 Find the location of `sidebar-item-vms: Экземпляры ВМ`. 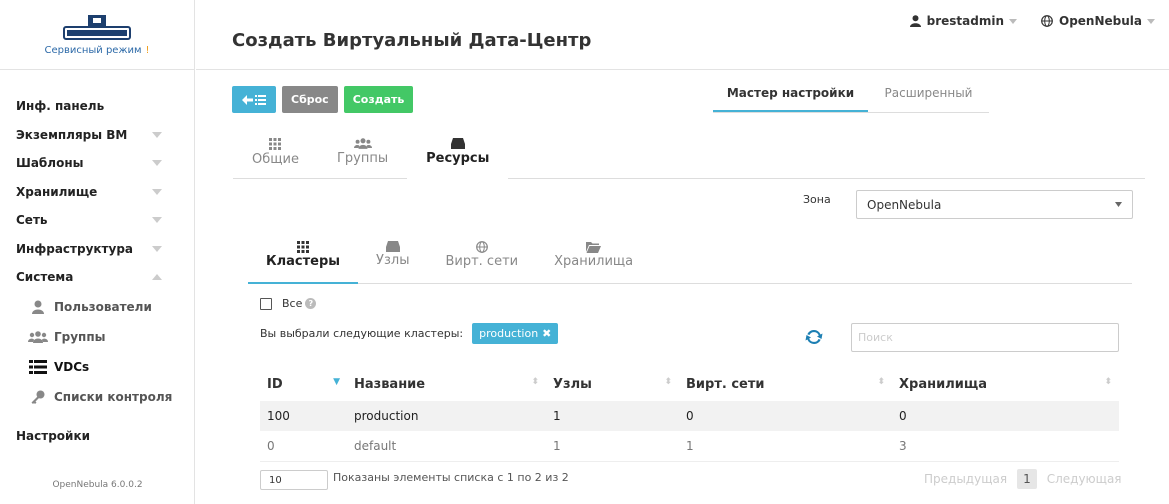

sidebar-item-vms: Экземпляры ВМ is located at coordinates (97, 135).